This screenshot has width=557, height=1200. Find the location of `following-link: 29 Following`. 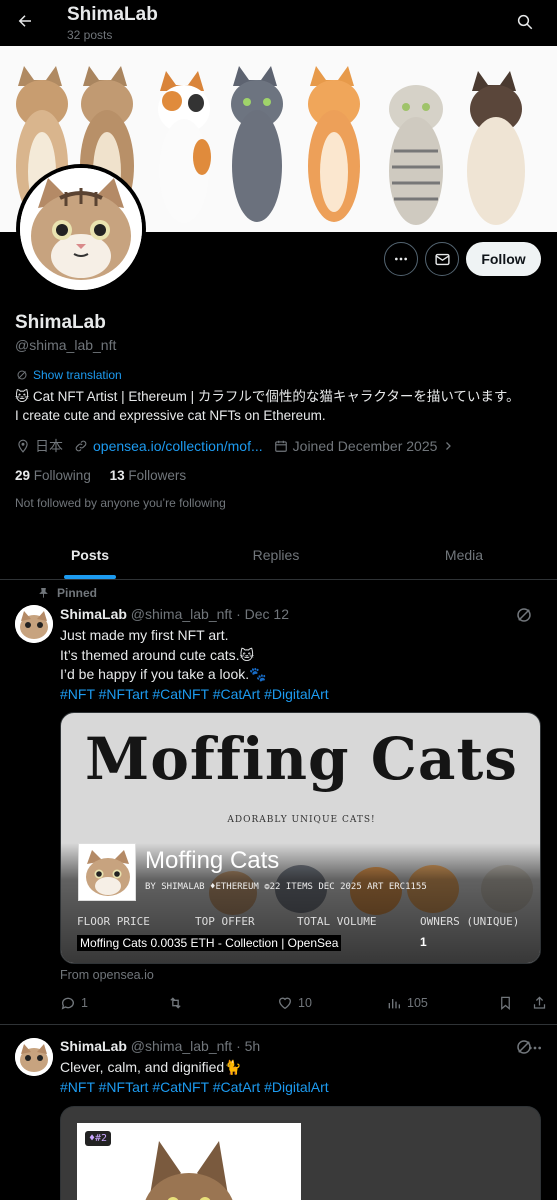

following-link: 29 Following is located at coordinates (53, 475).